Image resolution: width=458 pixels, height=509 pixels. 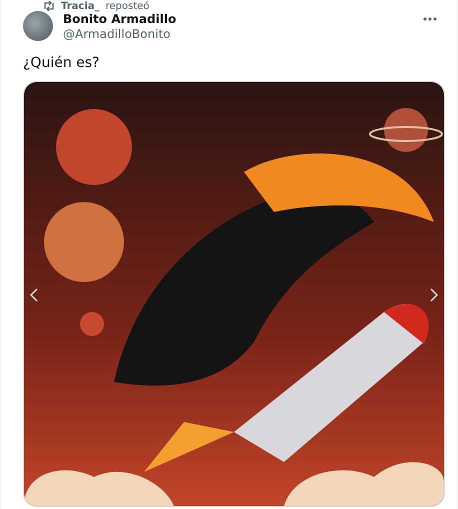 What do you see at coordinates (238, 34) in the screenshot?
I see `user-handle: @ArmadilloBonito` at bounding box center [238, 34].